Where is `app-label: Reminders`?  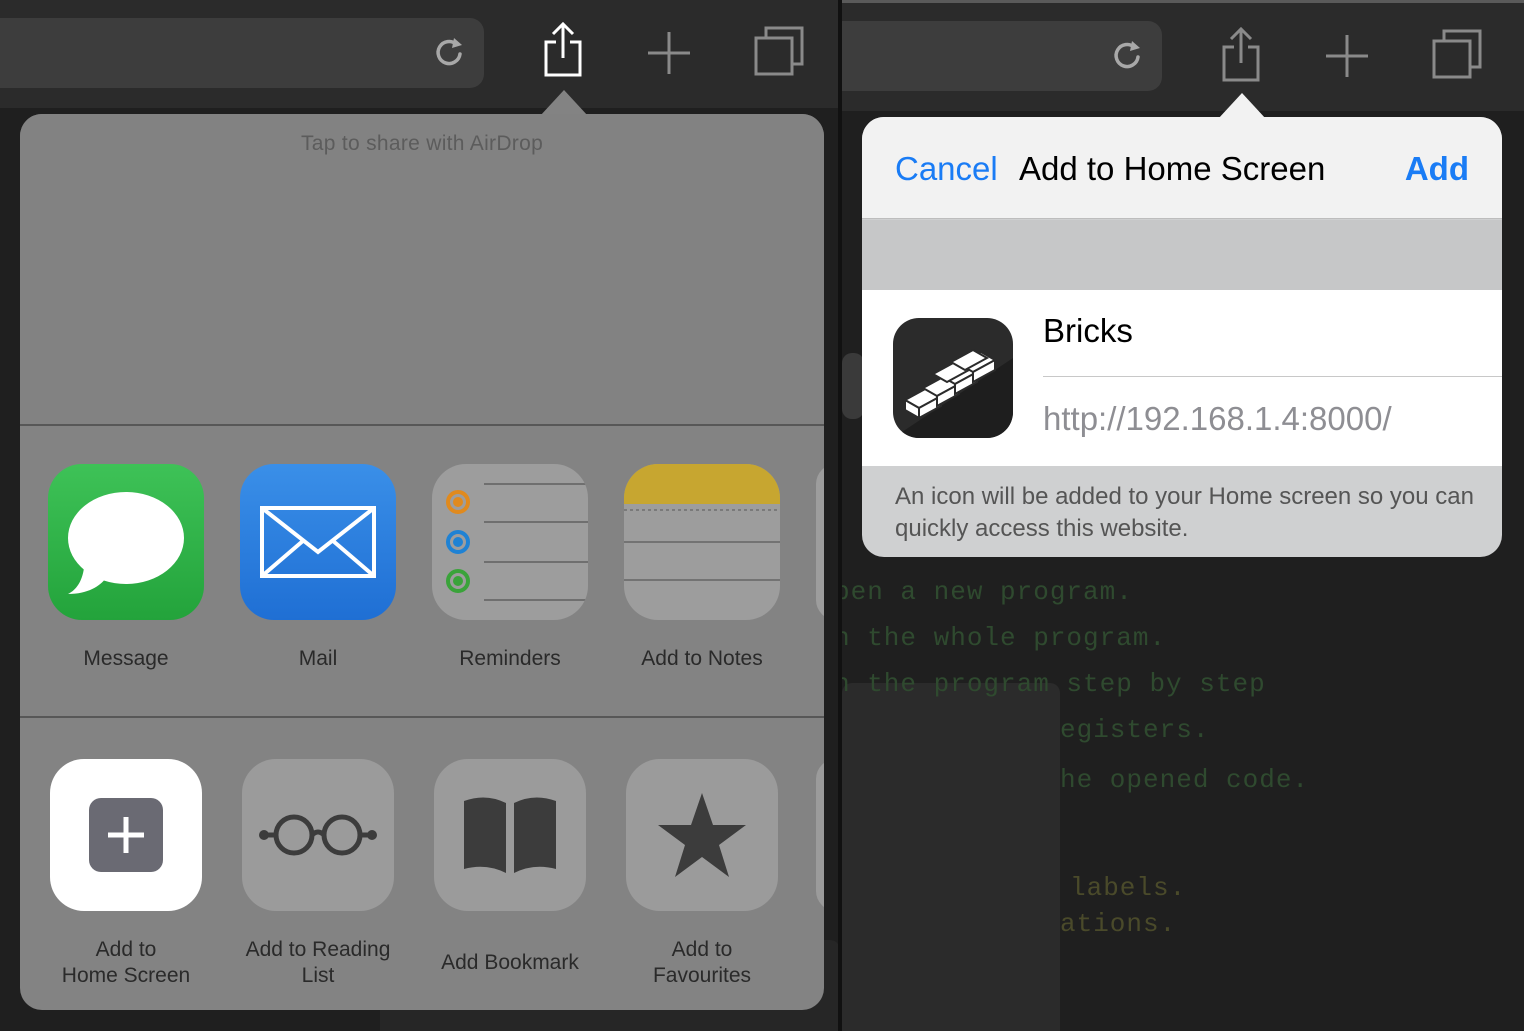 app-label: Reminders is located at coordinates (510, 658).